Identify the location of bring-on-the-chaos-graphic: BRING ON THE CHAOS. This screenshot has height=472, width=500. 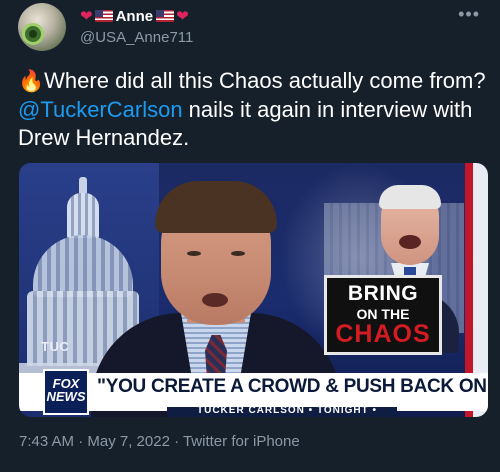
(383, 315).